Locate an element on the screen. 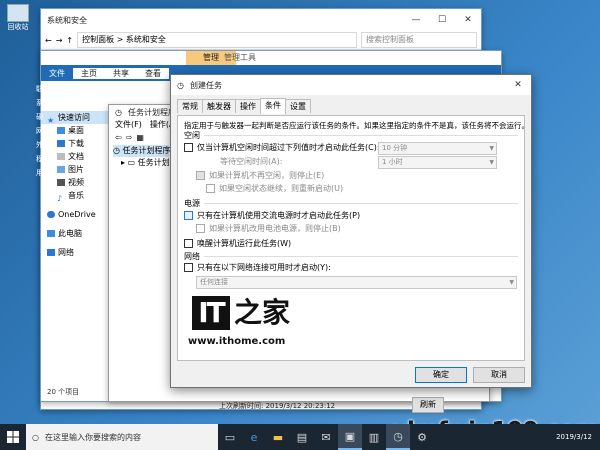  wake-option: 唤醒计算机运行此任务(W) is located at coordinates (237, 243).